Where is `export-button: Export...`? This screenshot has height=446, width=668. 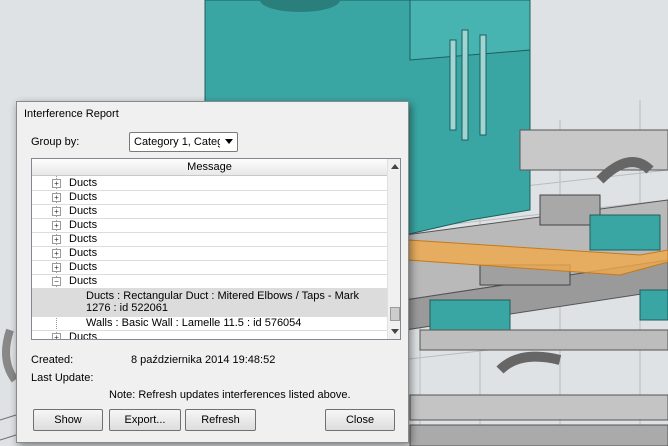 export-button: Export... is located at coordinates (145, 420).